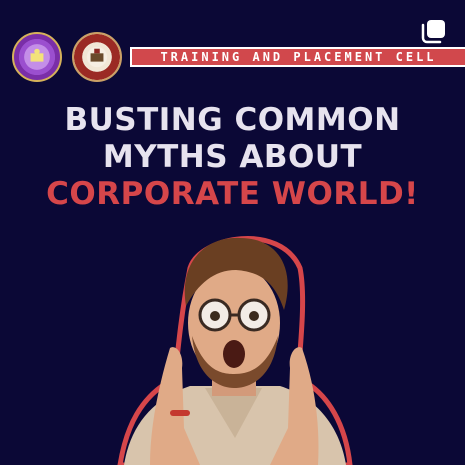  I want to click on university-logo, so click(37, 57).